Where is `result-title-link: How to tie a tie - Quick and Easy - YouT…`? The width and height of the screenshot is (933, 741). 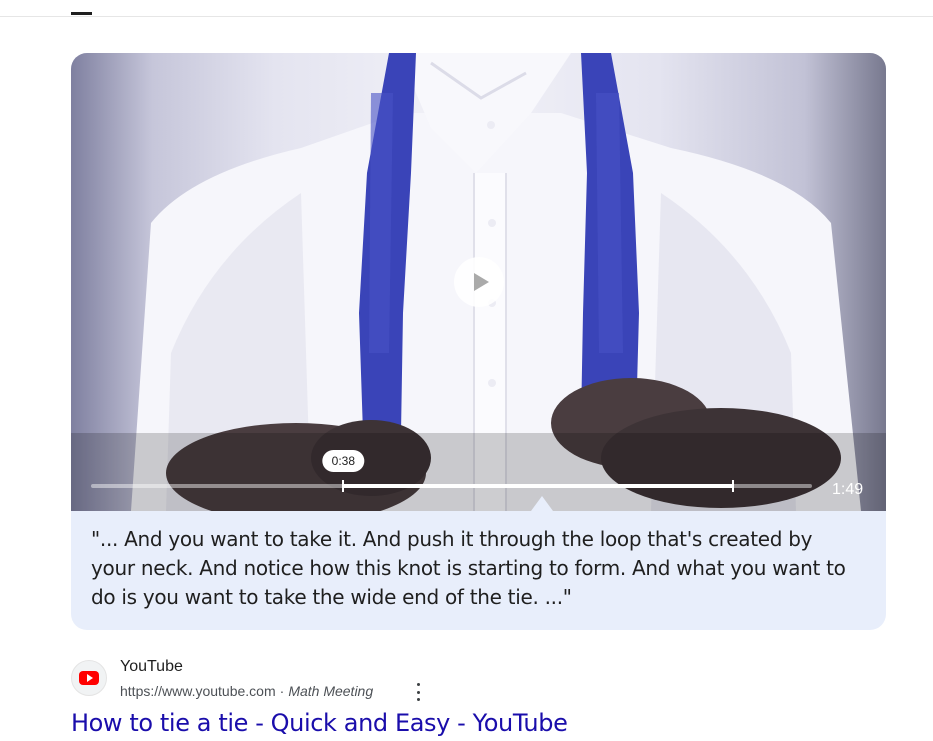 result-title-link: How to tie a tie - Quick and Easy - YouT… is located at coordinates (319, 723).